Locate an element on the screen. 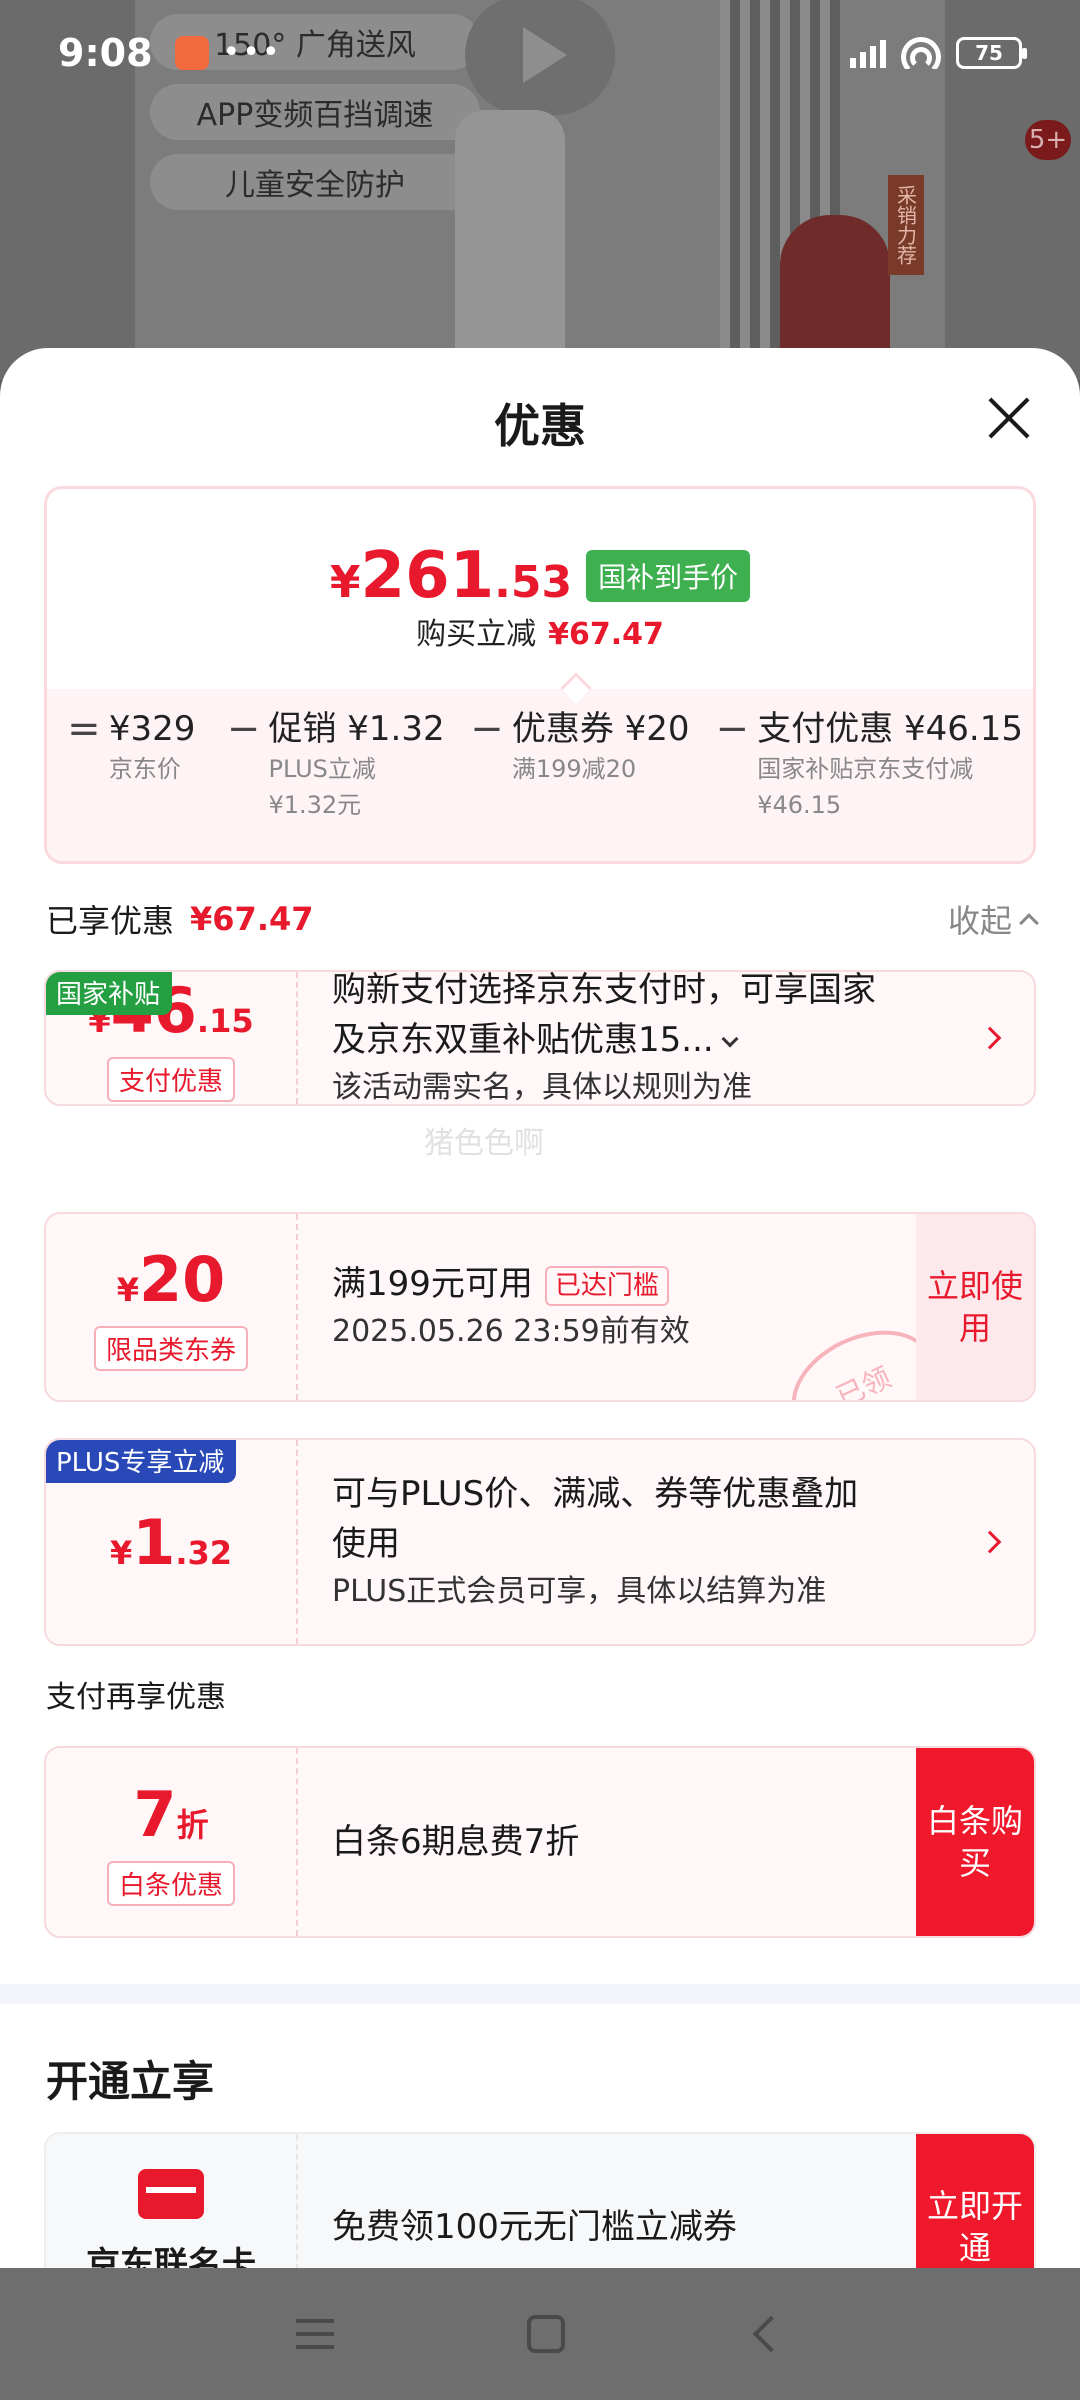 The image size is (1080, 2400). system-nav-bar is located at coordinates (540, 2334).